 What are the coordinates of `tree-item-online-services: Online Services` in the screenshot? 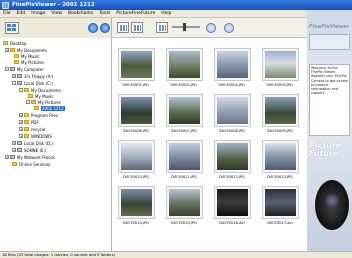 It's located at (31, 164).